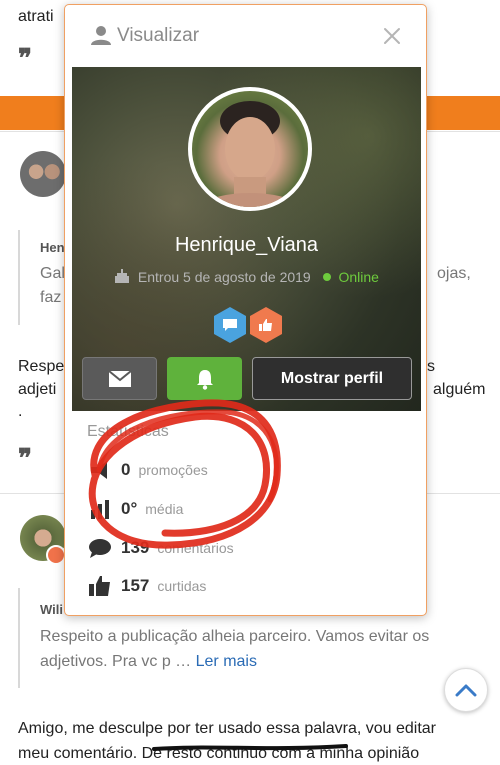 The image size is (500, 765). I want to click on comment-text-line-end: alguém, so click(459, 389).